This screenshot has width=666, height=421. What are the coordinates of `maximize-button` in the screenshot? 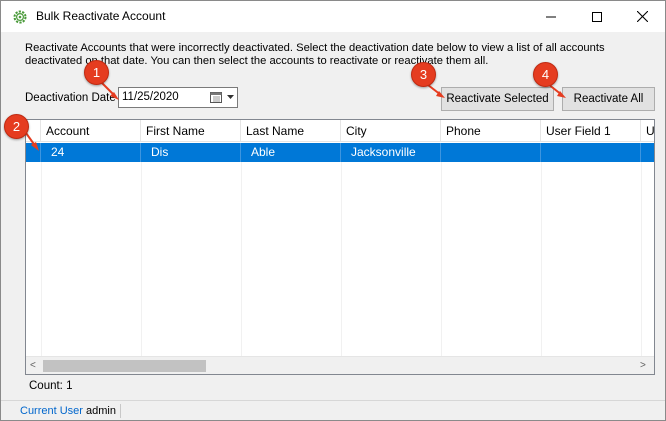 It's located at (597, 16).